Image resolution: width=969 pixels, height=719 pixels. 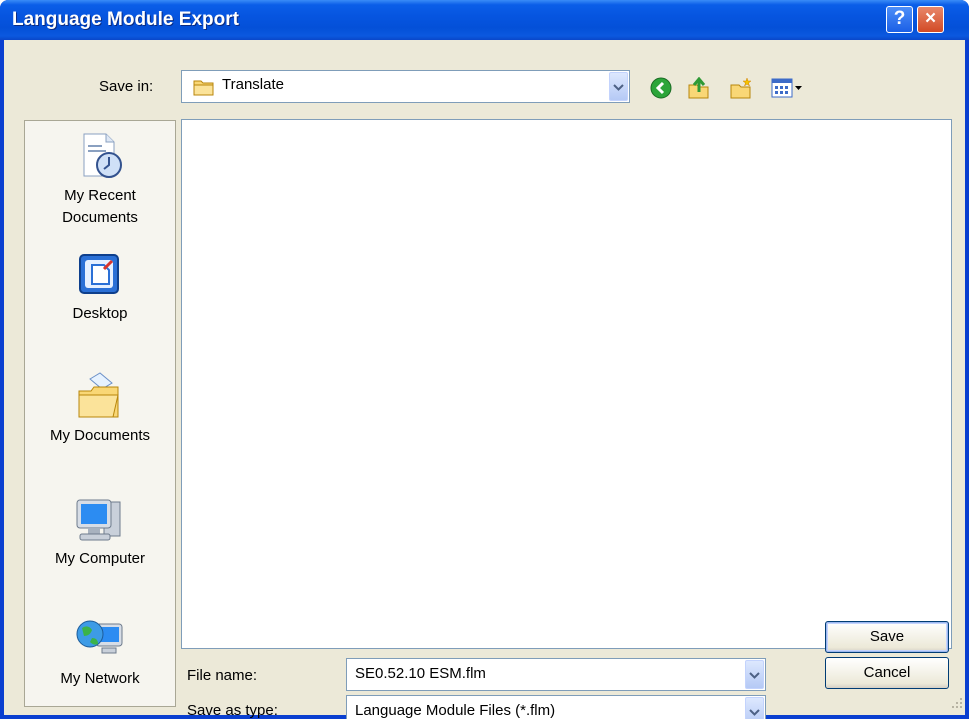 What do you see at coordinates (126, 86) in the screenshot?
I see `save-in-label: Save in:` at bounding box center [126, 86].